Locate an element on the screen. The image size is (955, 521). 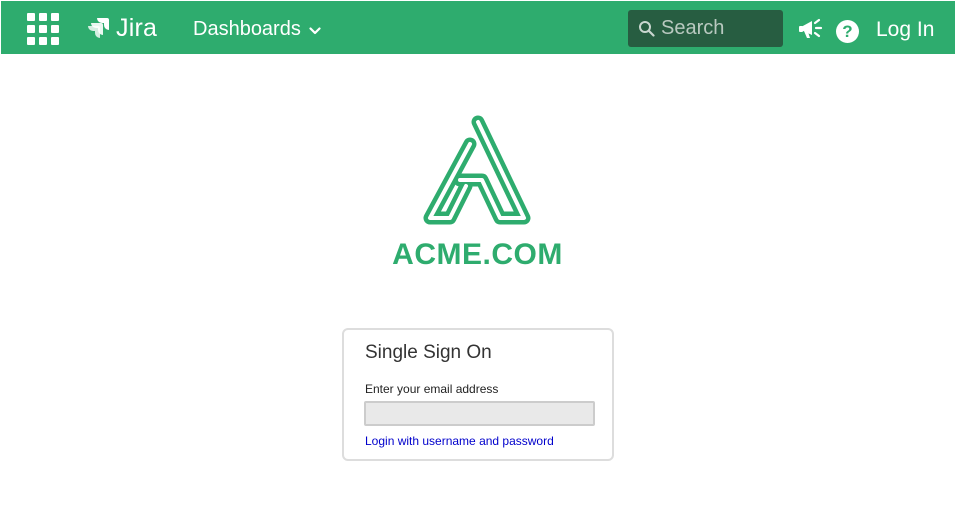
megaphone-icon is located at coordinates (811, 29).